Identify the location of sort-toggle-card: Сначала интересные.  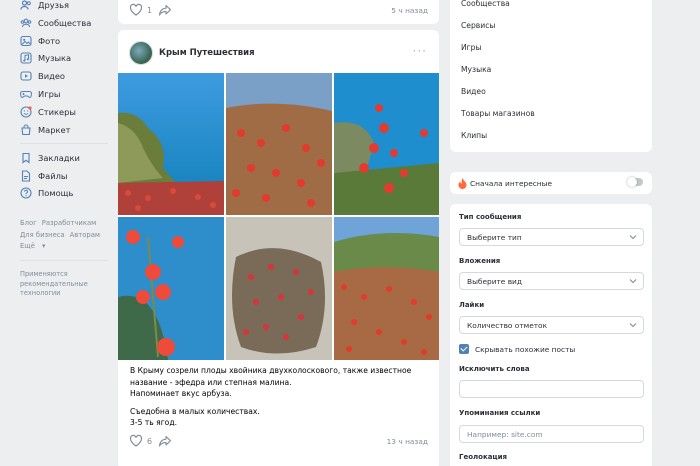
(551, 183).